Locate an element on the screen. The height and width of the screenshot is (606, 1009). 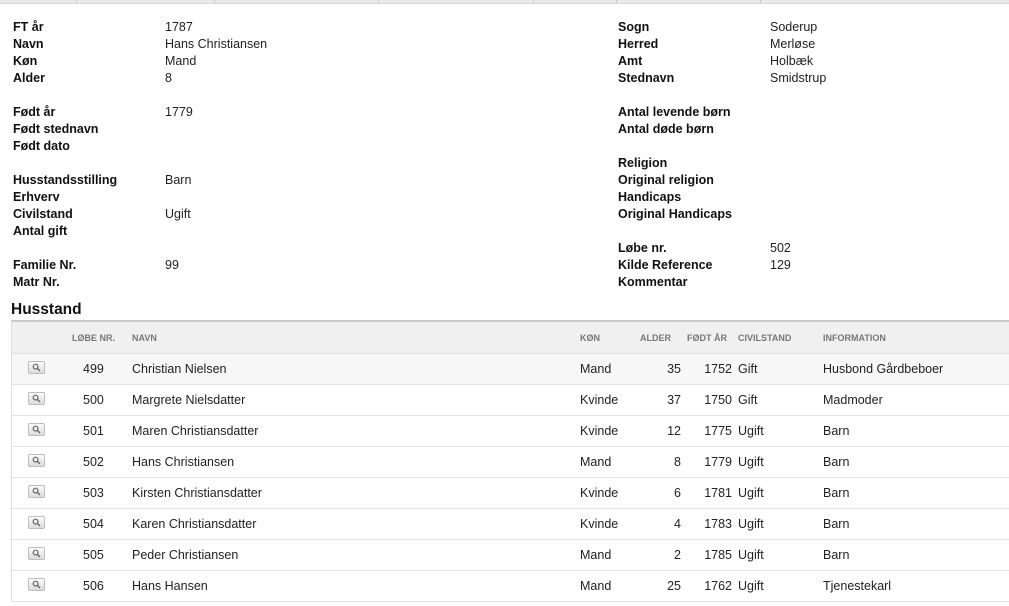
detail-value: 129 is located at coordinates (780, 265).